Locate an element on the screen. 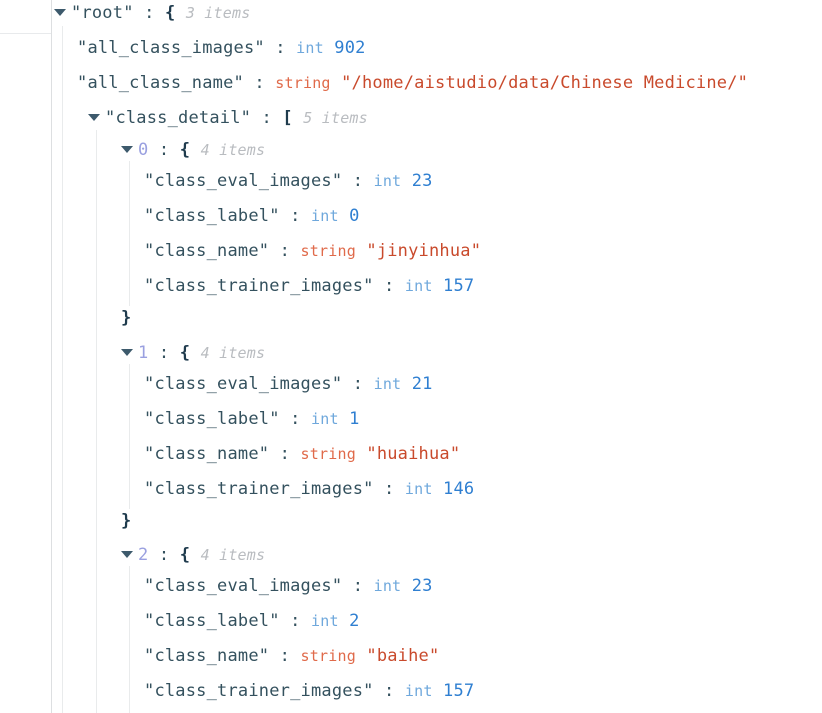 This screenshot has height=713, width=822. json-row-root: "root" : { 3 items is located at coordinates (152, 15).